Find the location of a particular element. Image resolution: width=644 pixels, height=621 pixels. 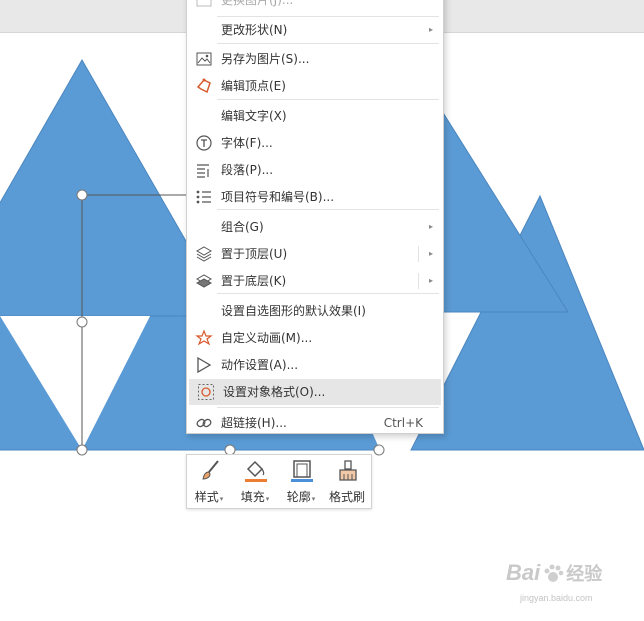

custom-animation-icon is located at coordinates (204, 338).